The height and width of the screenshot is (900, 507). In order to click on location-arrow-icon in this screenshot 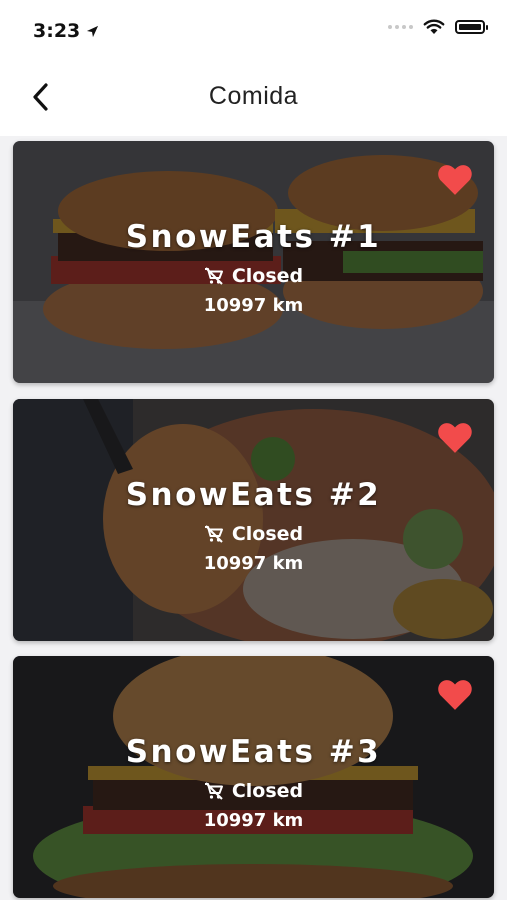, I will do `click(93, 31)`.